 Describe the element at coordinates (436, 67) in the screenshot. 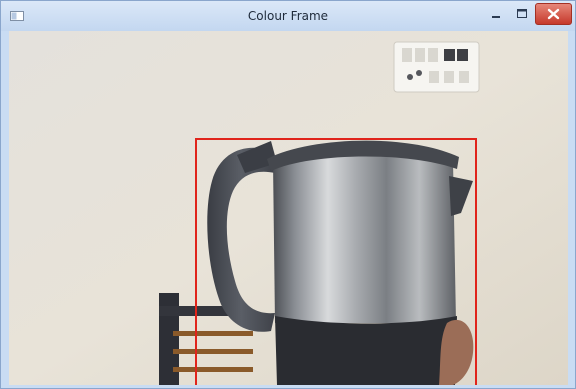

I see `wall-switchboard` at that location.